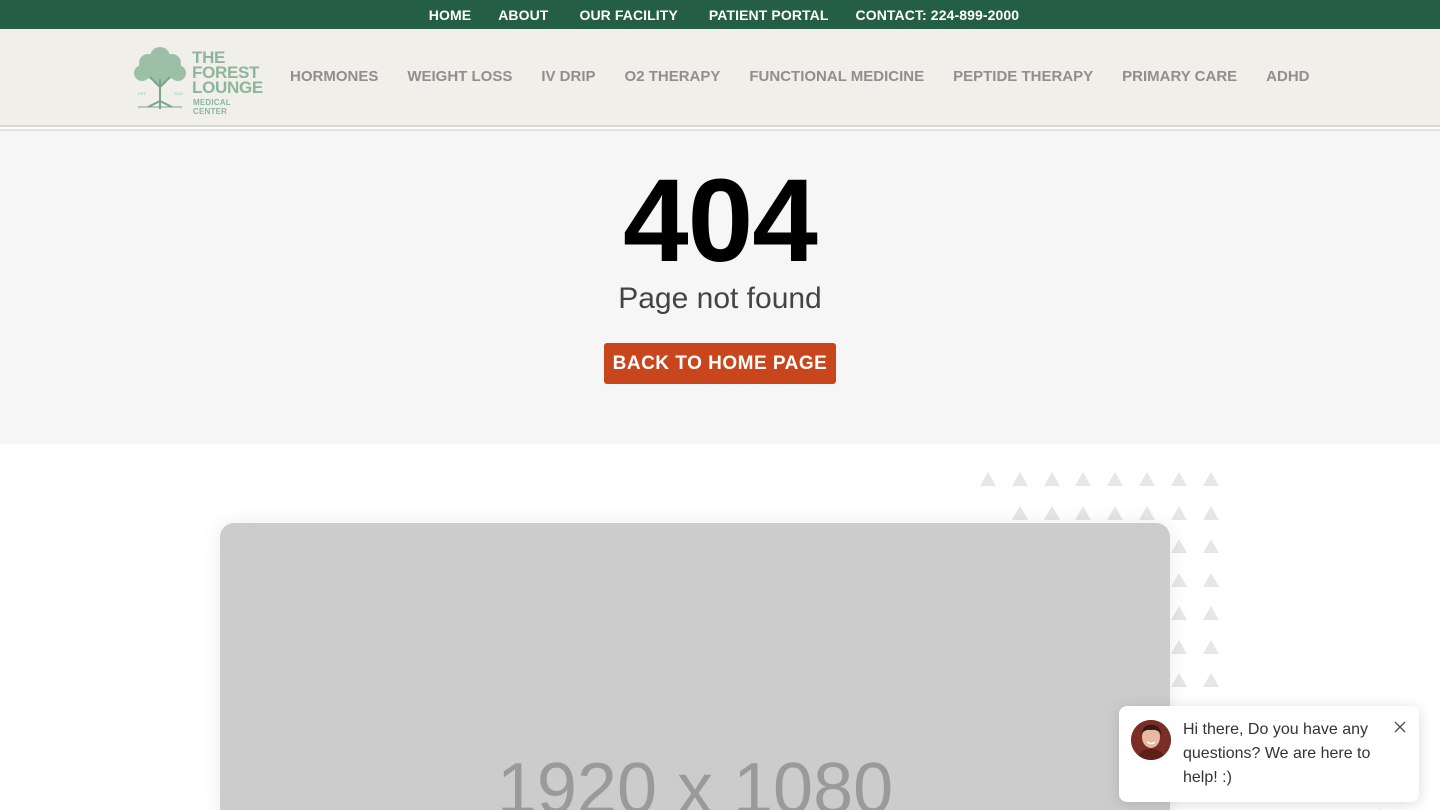 This screenshot has height=810, width=1440. What do you see at coordinates (179, 93) in the screenshot?
I see `svg-text: 2022` at bounding box center [179, 93].